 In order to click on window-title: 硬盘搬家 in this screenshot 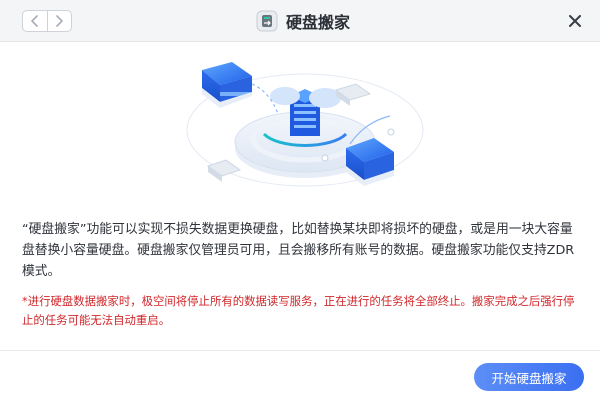, I will do `click(318, 22)`.